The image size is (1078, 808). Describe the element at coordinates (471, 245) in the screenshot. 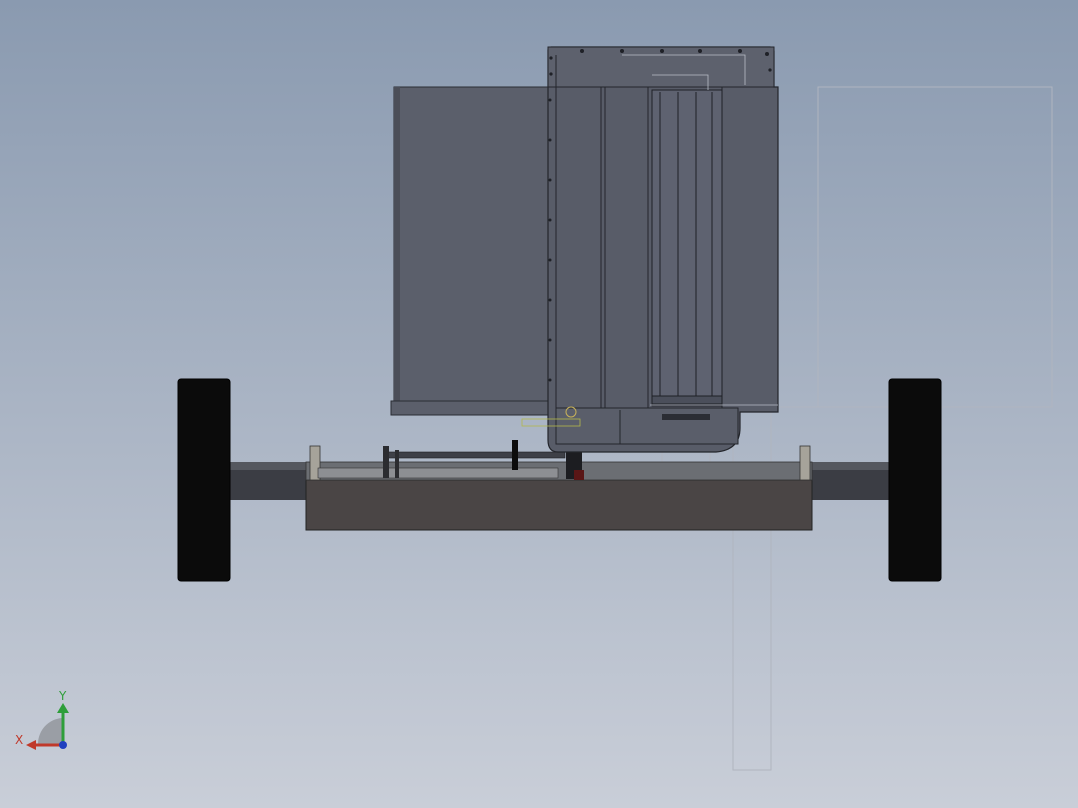

I see `left-side-panel` at that location.